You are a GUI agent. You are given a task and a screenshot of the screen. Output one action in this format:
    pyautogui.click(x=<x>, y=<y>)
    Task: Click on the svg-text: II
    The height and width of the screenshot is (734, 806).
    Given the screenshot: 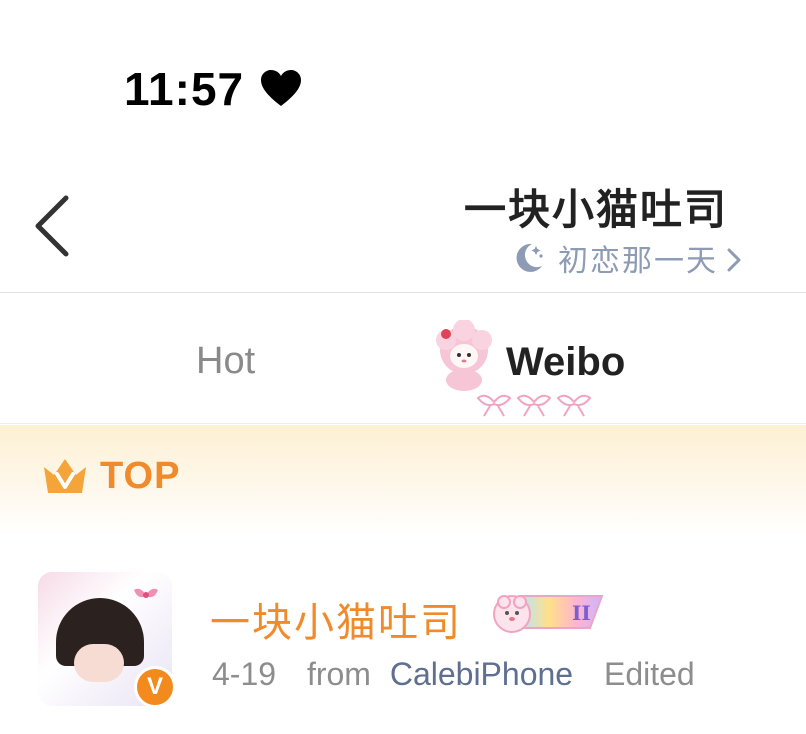 What is the action you would take?
    pyautogui.click(x=581, y=613)
    